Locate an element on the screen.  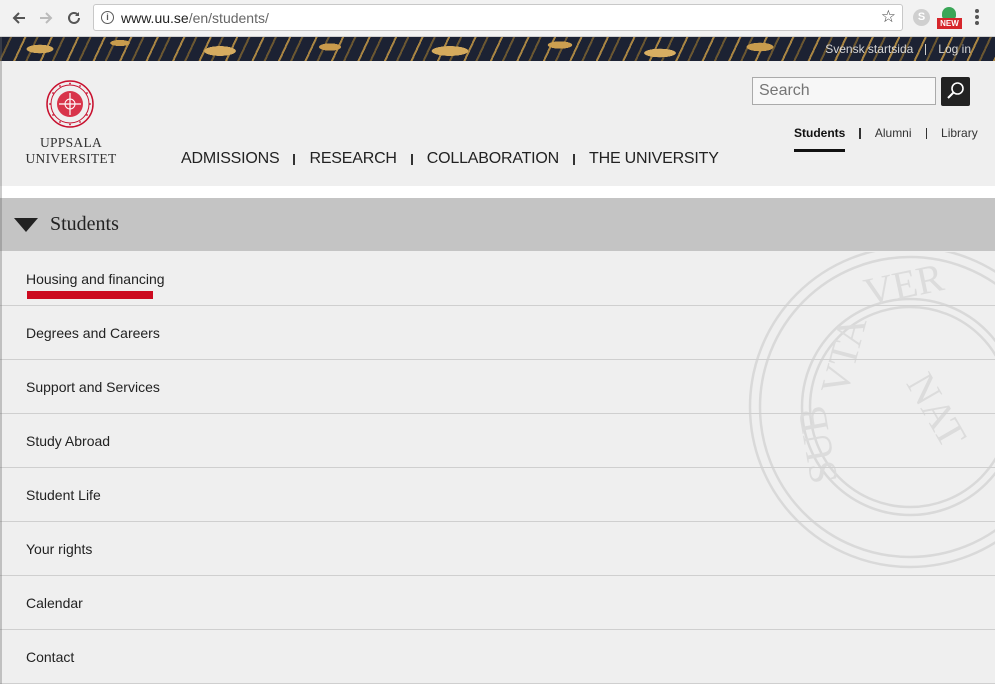
new-badge: NEW is located at coordinates (949, 23).